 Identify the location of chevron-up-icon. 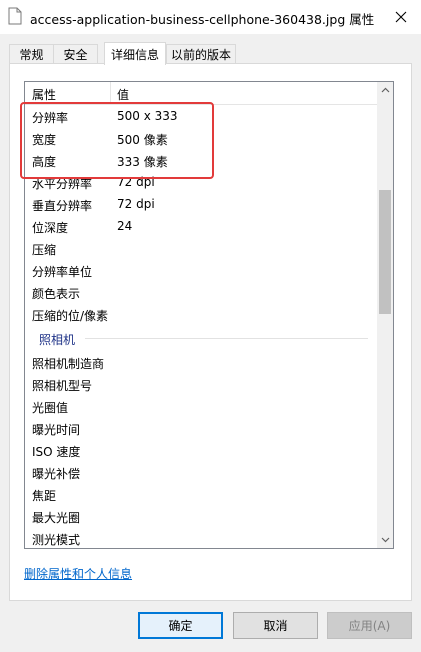
(385, 90).